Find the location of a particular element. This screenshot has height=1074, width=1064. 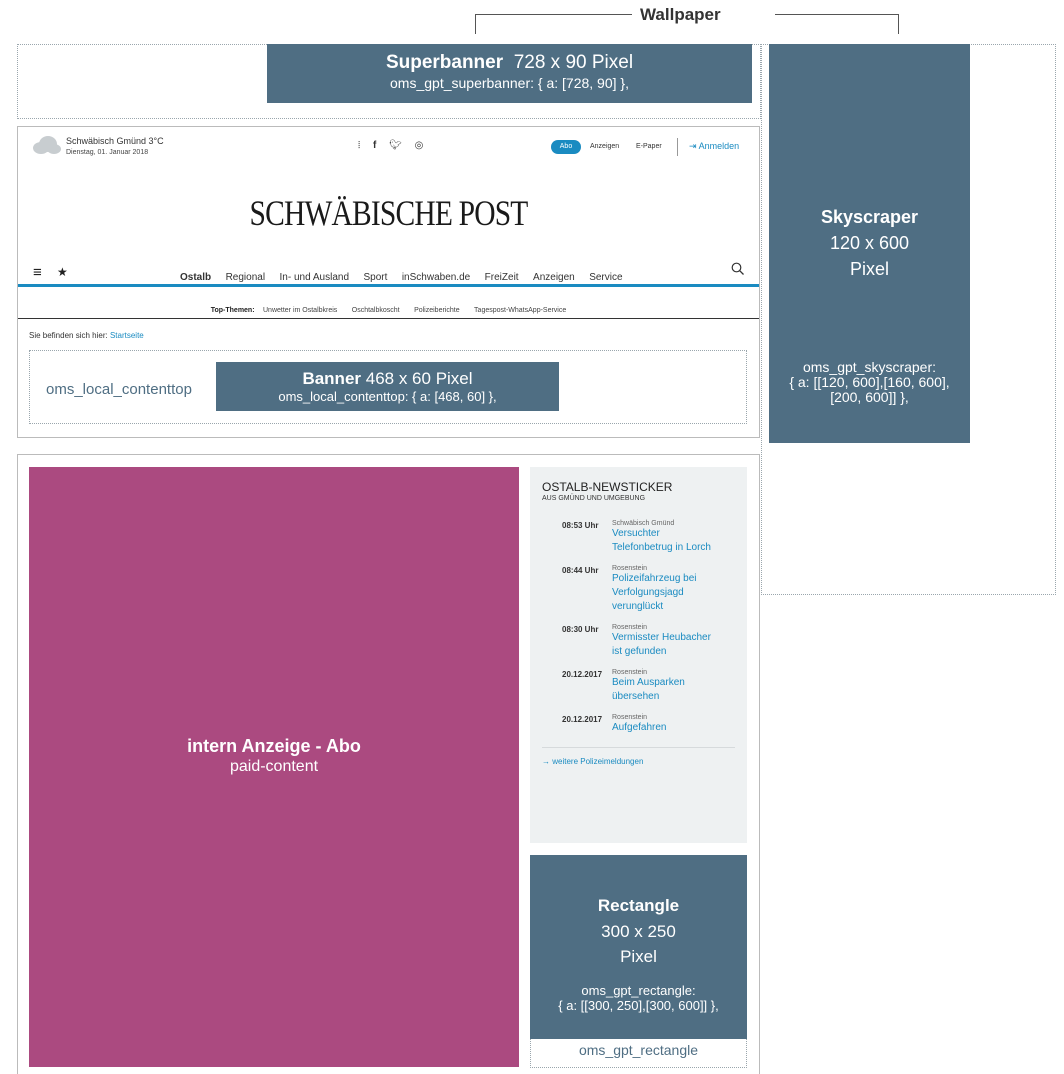

nav-item-in-und-ausland: In- und Ausland is located at coordinates (315, 277).